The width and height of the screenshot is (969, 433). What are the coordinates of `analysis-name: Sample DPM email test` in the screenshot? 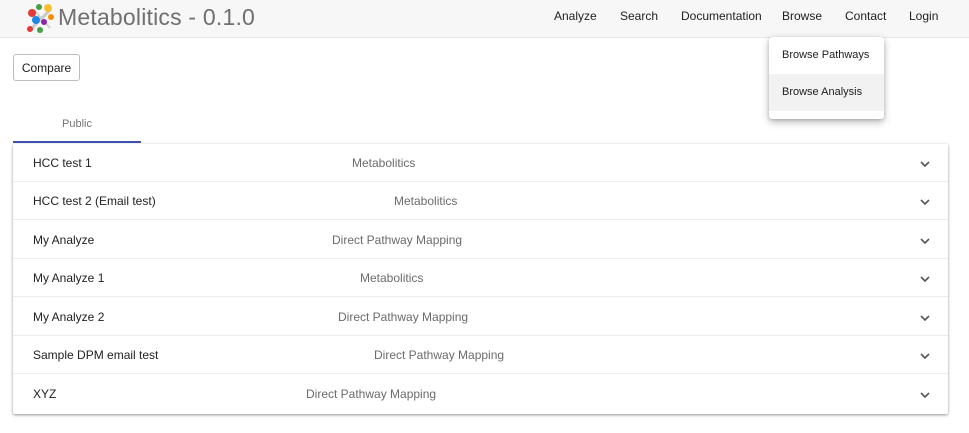 It's located at (96, 355).